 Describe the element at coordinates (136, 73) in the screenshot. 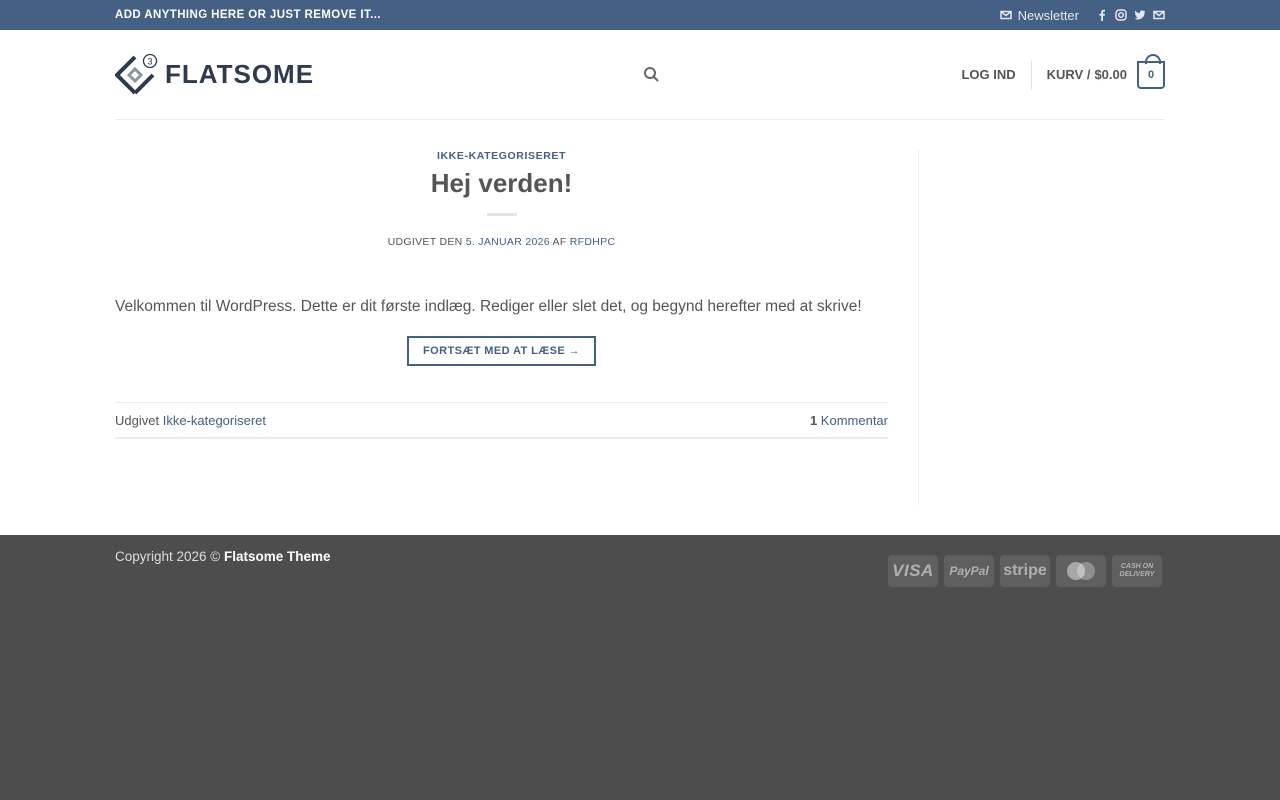

I see `logo-mark-icon: 3` at that location.